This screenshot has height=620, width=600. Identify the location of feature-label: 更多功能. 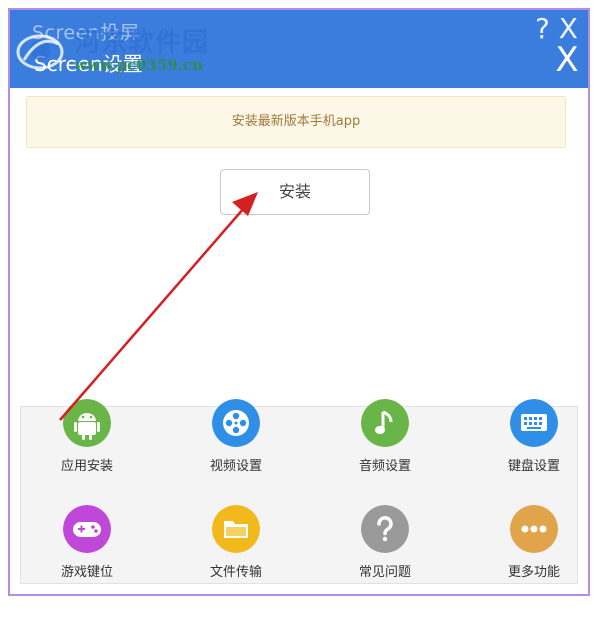
(533, 572).